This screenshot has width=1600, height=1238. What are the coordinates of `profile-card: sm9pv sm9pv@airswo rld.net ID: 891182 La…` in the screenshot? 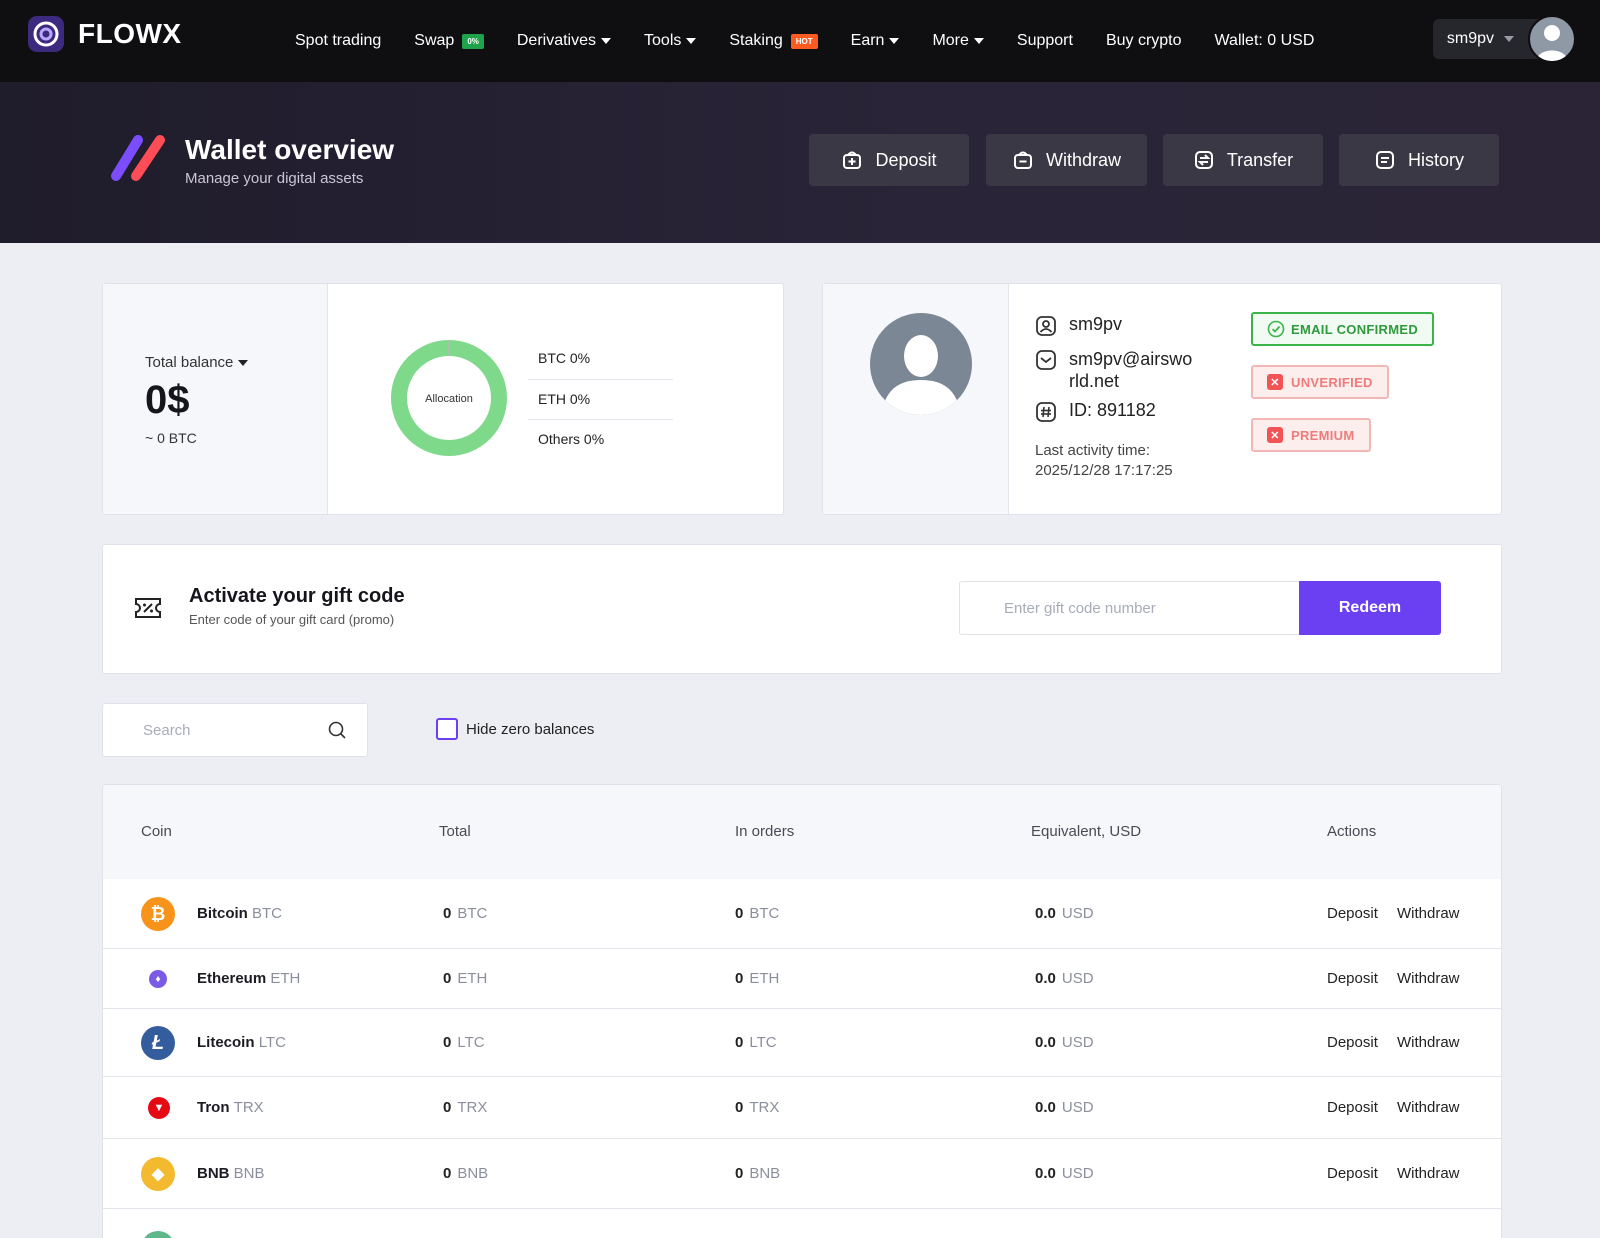 It's located at (1162, 399).